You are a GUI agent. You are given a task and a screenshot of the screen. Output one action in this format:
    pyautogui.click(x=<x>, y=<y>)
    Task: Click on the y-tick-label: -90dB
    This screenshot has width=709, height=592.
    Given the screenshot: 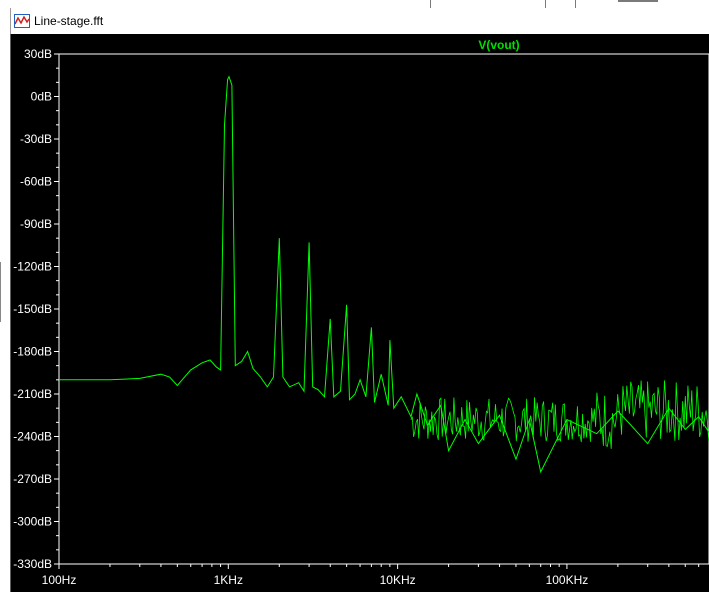 What is the action you would take?
    pyautogui.click(x=36, y=224)
    